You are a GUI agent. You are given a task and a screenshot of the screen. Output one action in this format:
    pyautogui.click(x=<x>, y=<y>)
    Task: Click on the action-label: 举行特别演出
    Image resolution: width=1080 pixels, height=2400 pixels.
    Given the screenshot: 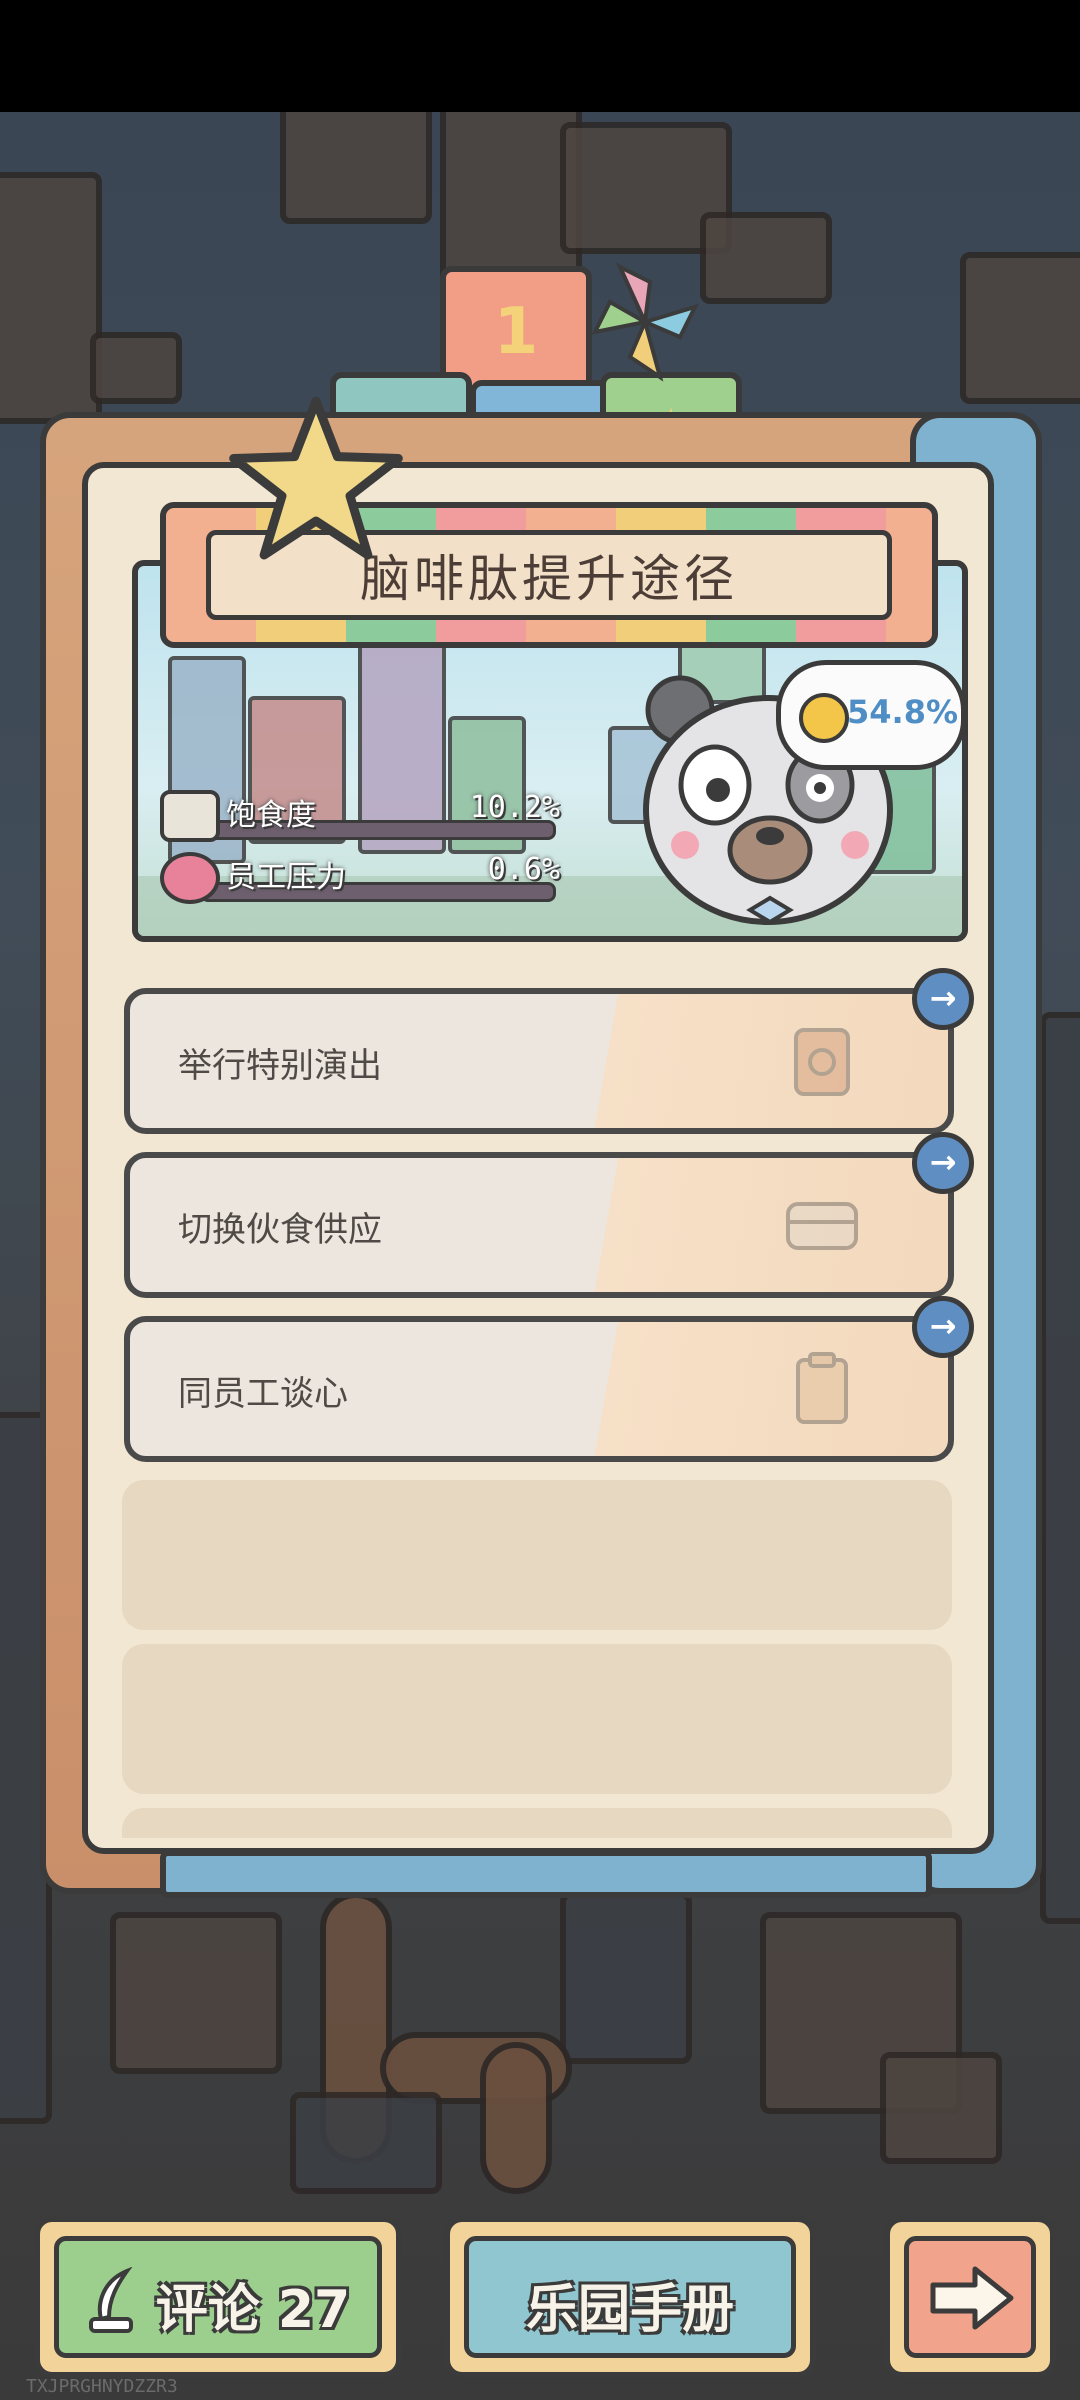 What is the action you would take?
    pyautogui.click(x=280, y=1066)
    